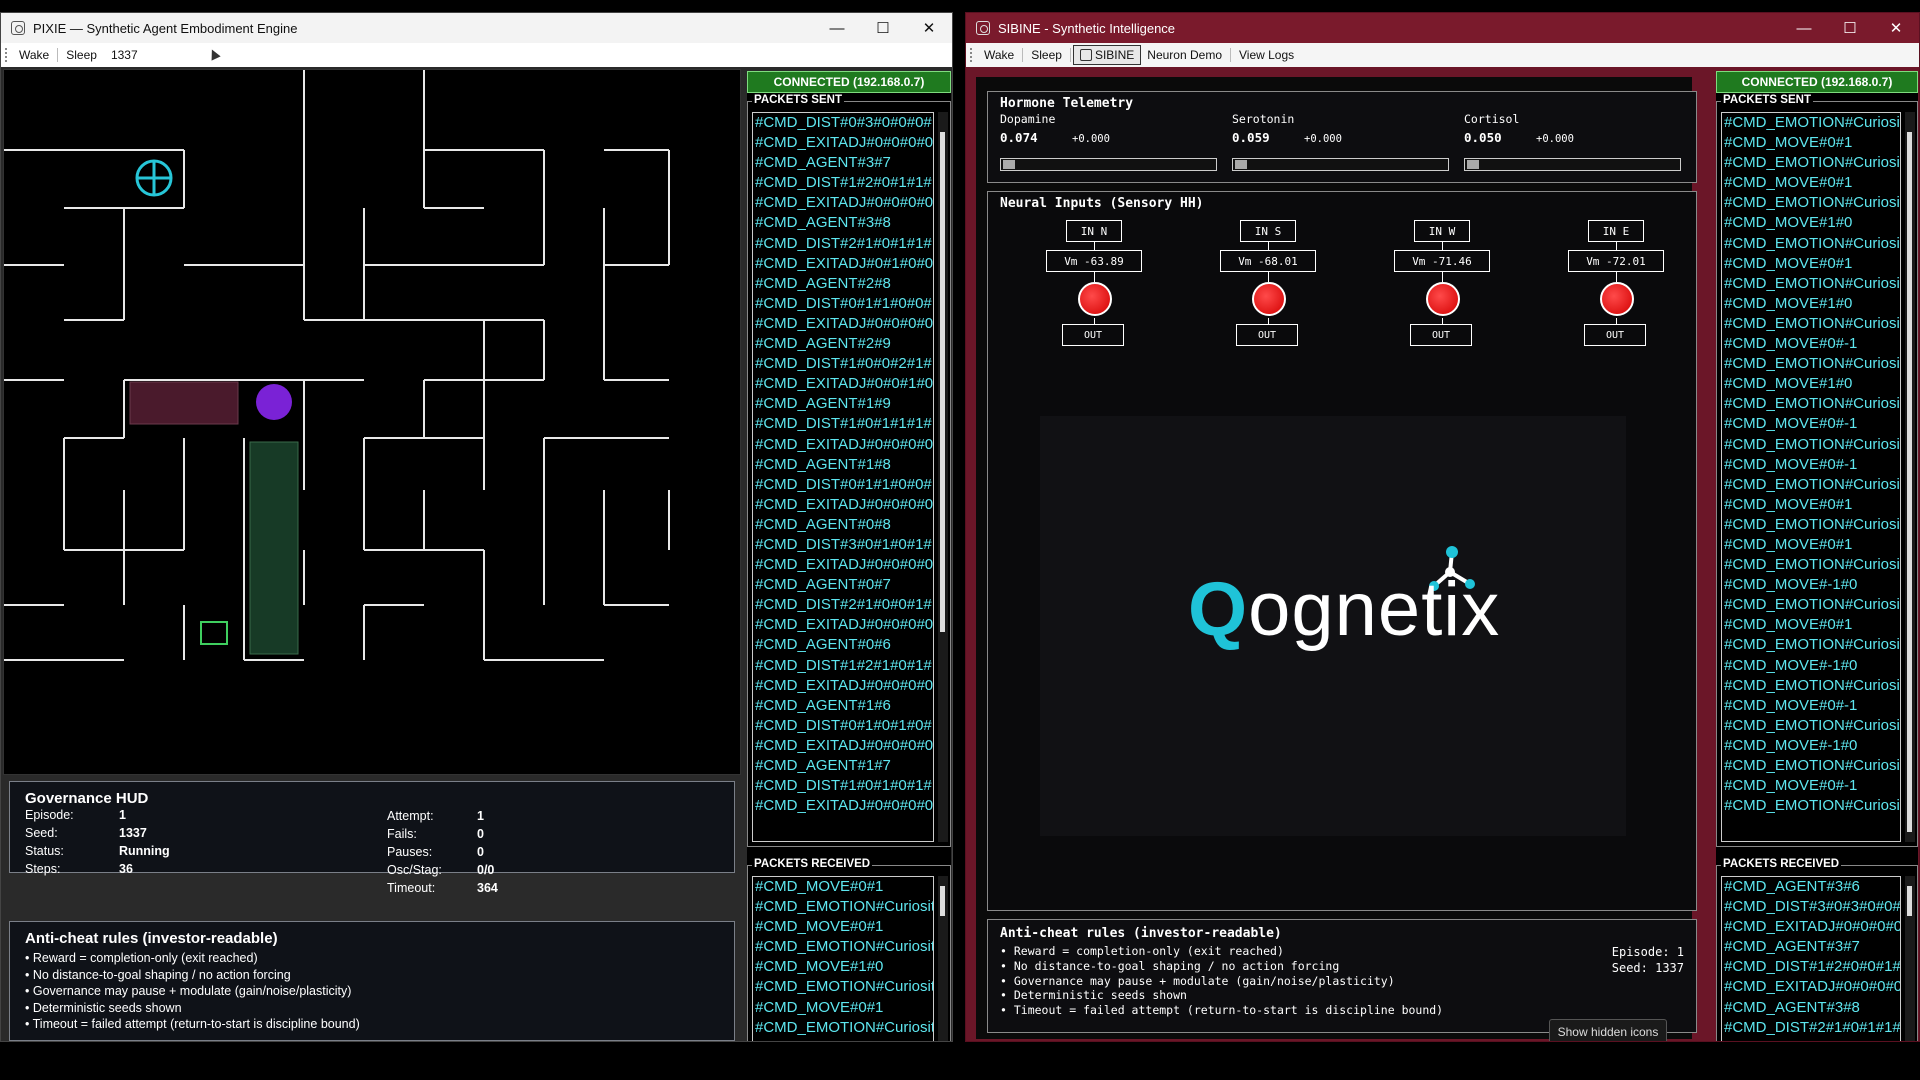 The width and height of the screenshot is (1920, 1080). I want to click on seed-input: 1337, so click(153, 55).